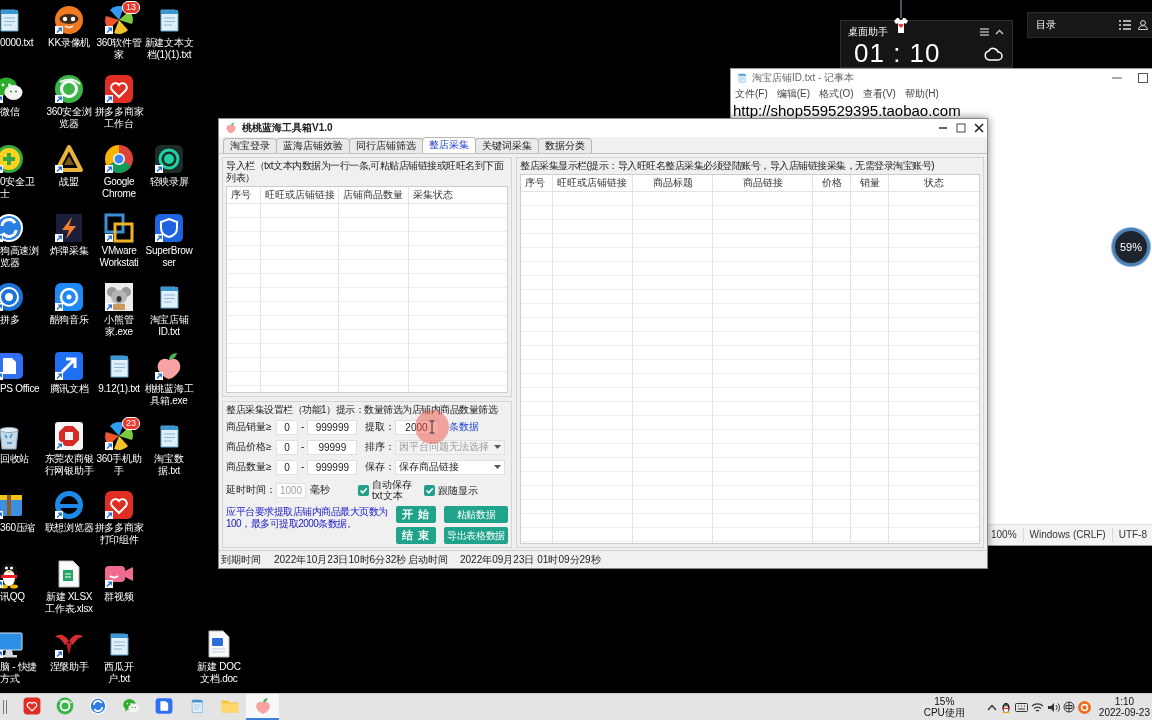 The height and width of the screenshot is (720, 1152). What do you see at coordinates (1067, 535) in the screenshot?
I see `status-item: Windows (CRLF)` at bounding box center [1067, 535].